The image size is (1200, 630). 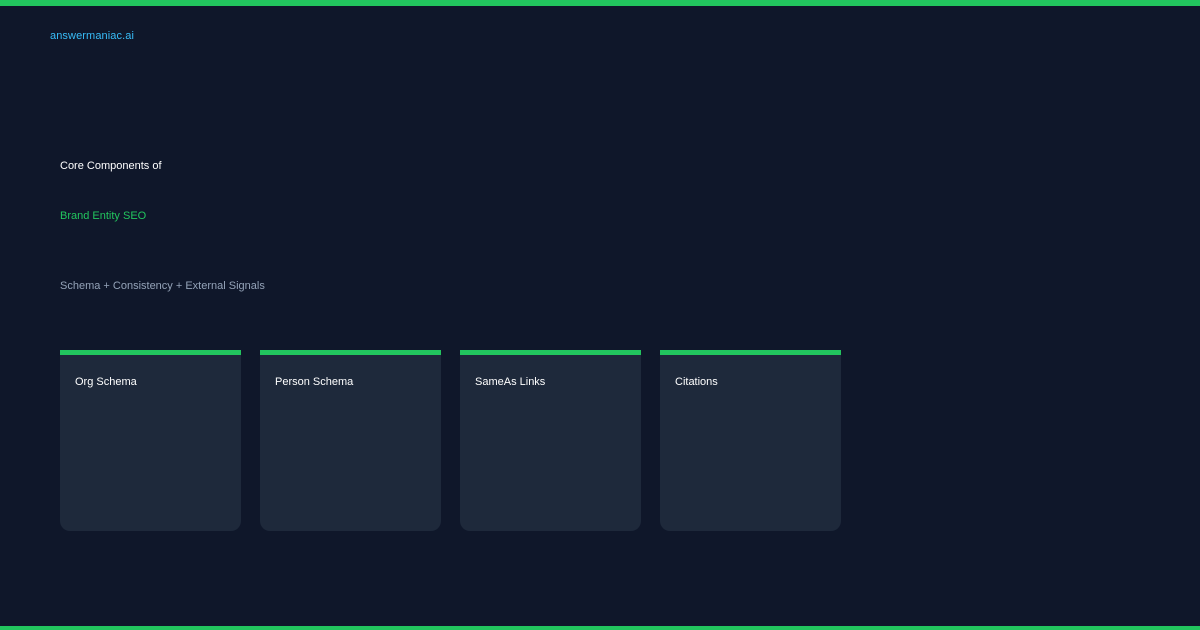 I want to click on component-card-citations: Citations, so click(x=750, y=440).